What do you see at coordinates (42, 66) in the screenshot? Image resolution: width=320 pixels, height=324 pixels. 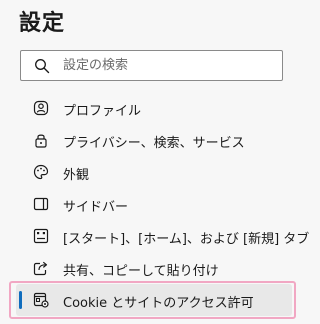 I see `search-icon` at bounding box center [42, 66].